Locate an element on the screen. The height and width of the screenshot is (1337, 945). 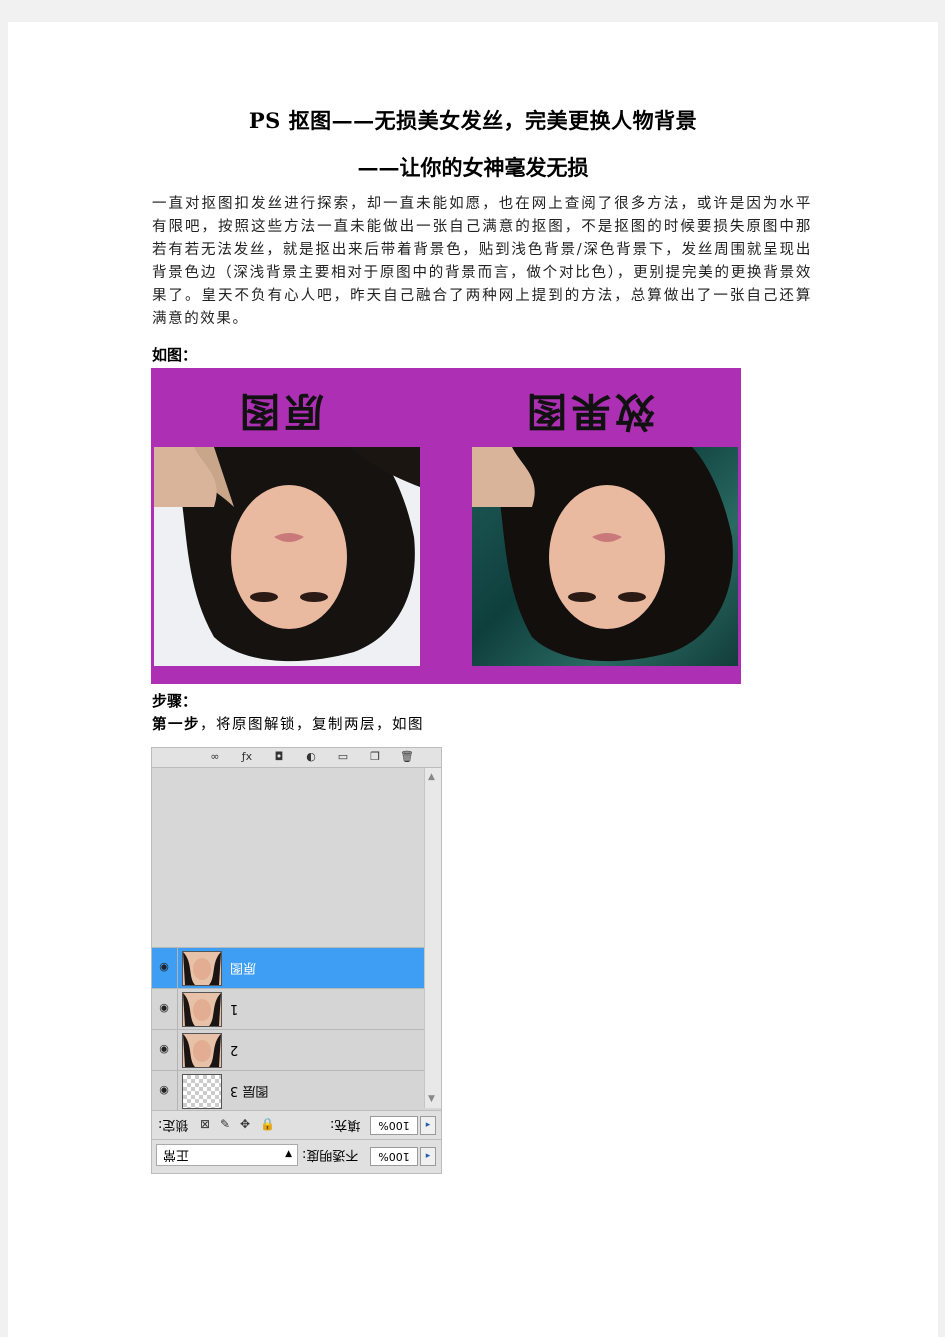
layer-name: 图层 3 is located at coordinates (249, 1092).